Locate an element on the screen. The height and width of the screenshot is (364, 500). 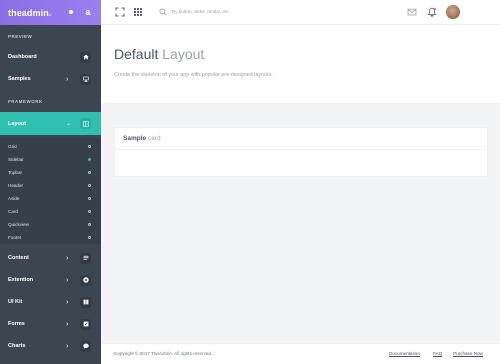
submenu-item-card: Card is located at coordinates (50, 211).